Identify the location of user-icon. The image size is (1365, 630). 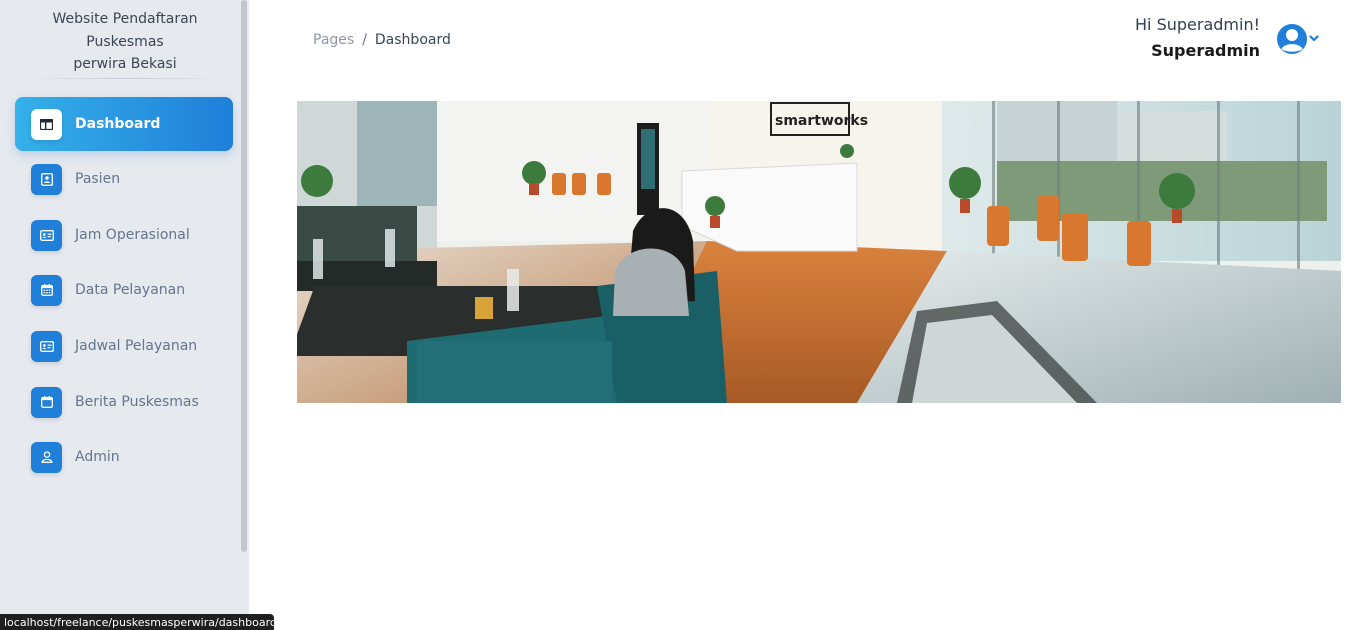
(46, 457).